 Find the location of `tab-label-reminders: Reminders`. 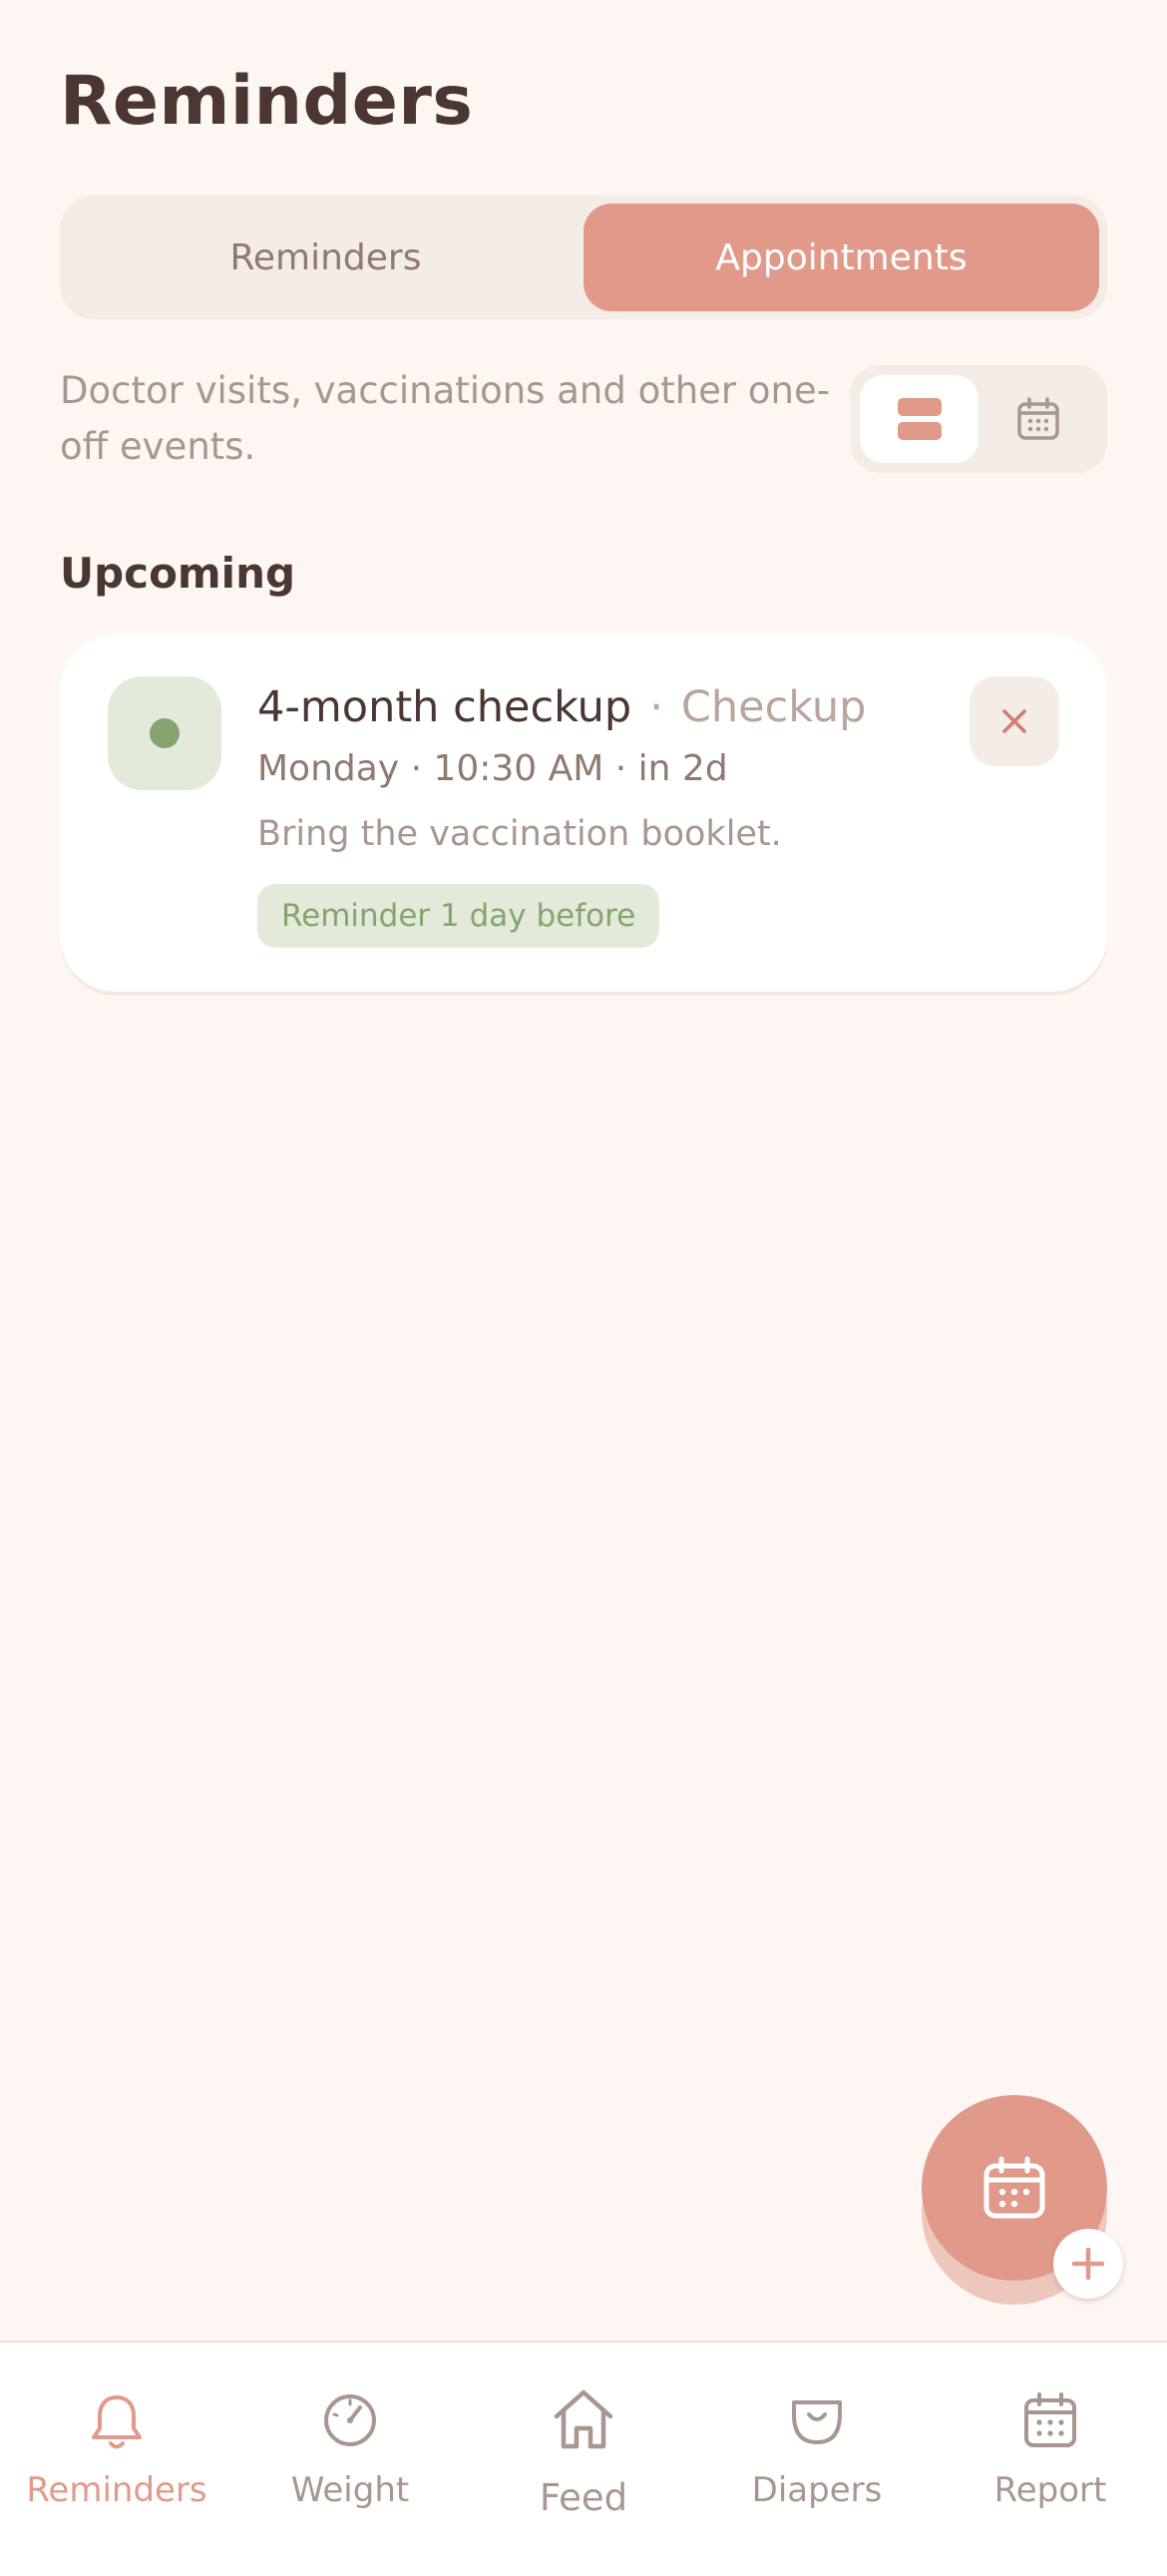

tab-label-reminders: Reminders is located at coordinates (116, 2490).